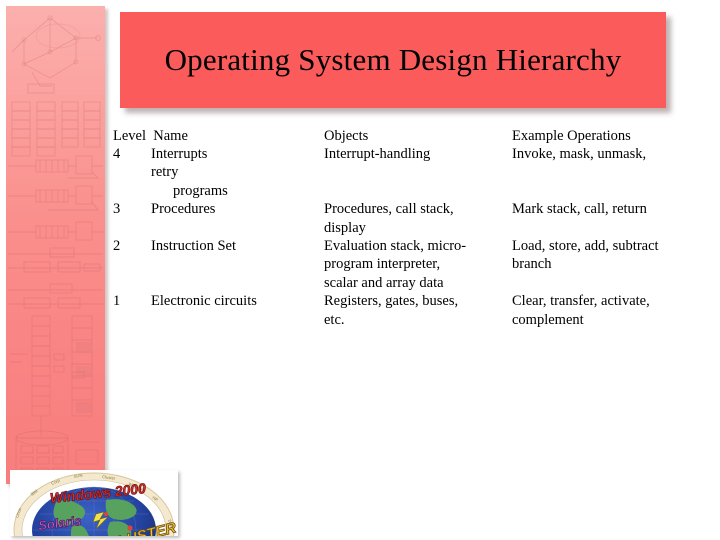 The width and height of the screenshot is (720, 540). I want to click on cell-name-line: Interrupts, so click(179, 154).